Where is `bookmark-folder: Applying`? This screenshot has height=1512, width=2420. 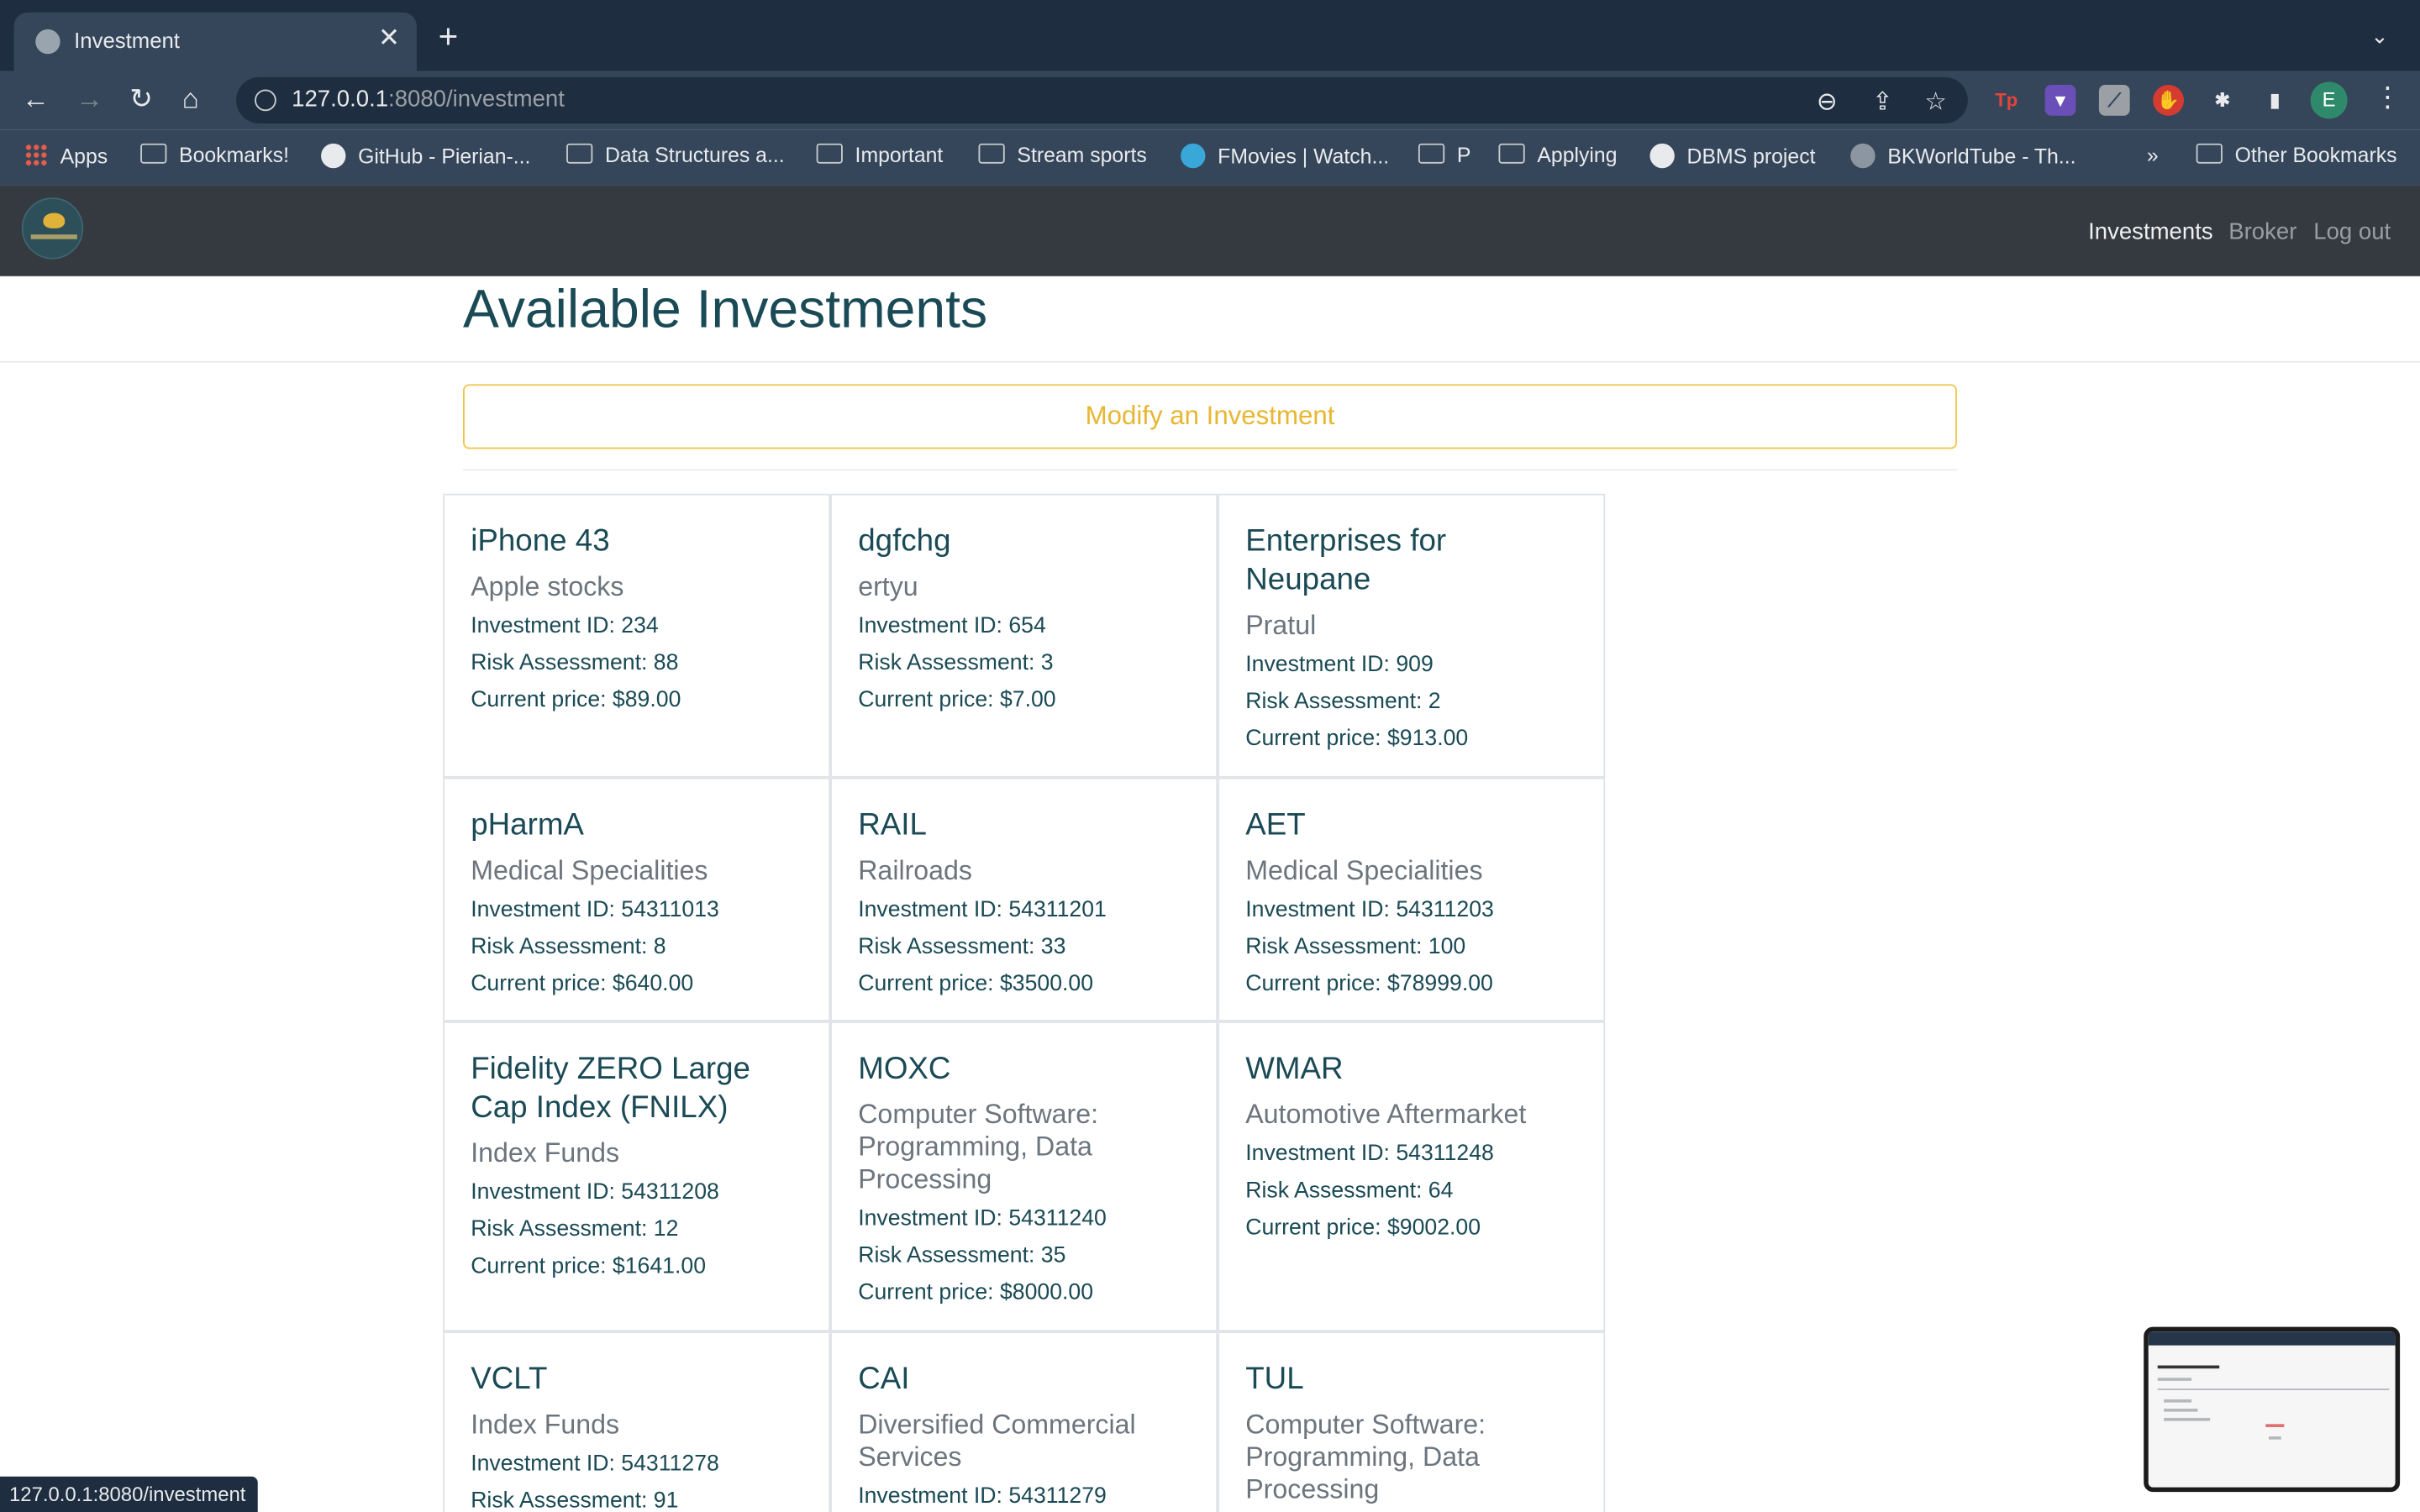
bookmark-folder: Applying is located at coordinates (1558, 154).